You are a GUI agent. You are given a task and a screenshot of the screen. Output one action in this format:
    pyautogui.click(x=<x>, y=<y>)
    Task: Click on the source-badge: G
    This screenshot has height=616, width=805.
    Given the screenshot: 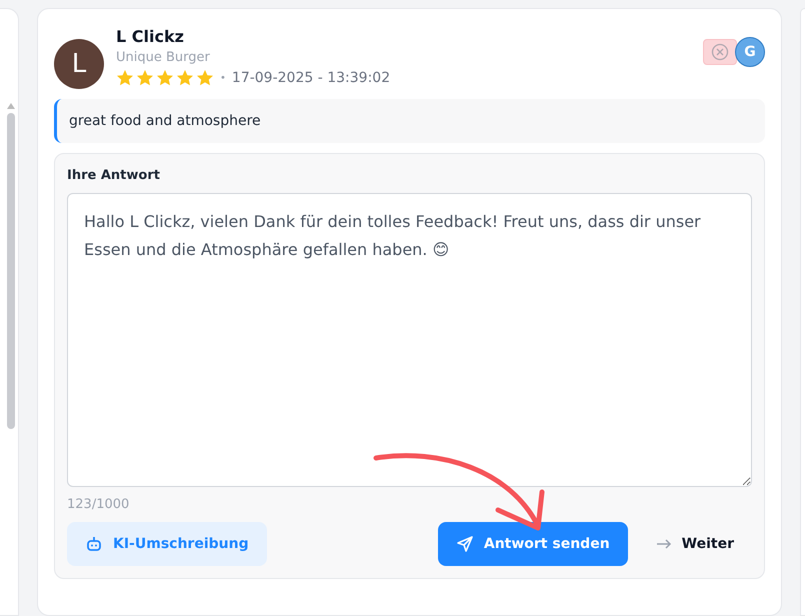 What is the action you would take?
    pyautogui.click(x=750, y=52)
    